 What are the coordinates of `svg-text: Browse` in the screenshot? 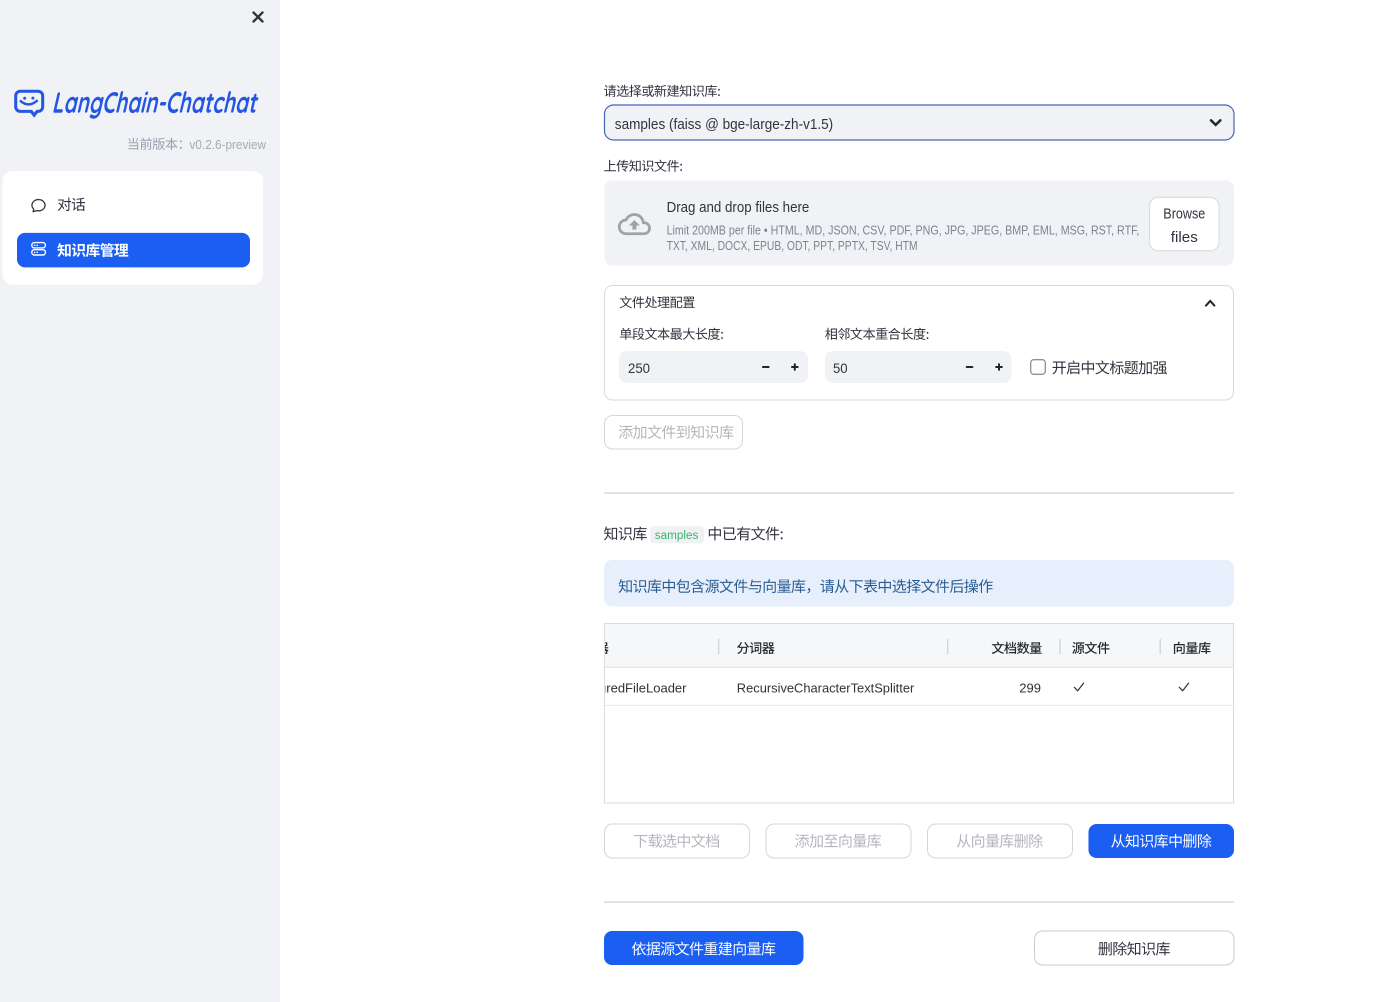 It's located at (1184, 213).